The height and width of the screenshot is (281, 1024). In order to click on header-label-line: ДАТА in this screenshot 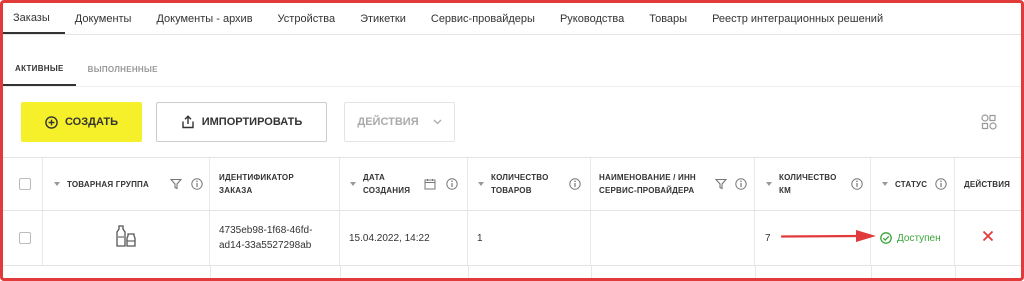, I will do `click(374, 177)`.